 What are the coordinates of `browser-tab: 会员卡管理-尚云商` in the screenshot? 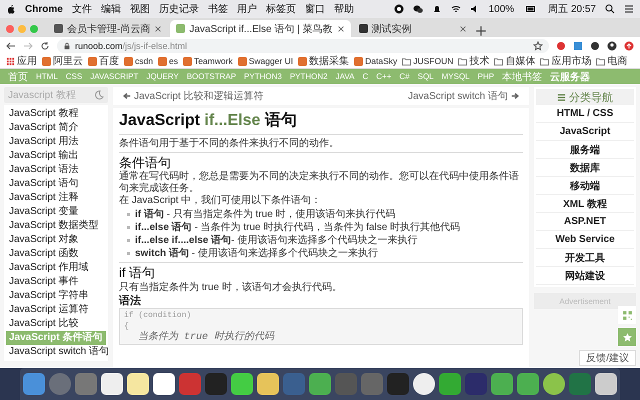 It's located at (108, 28).